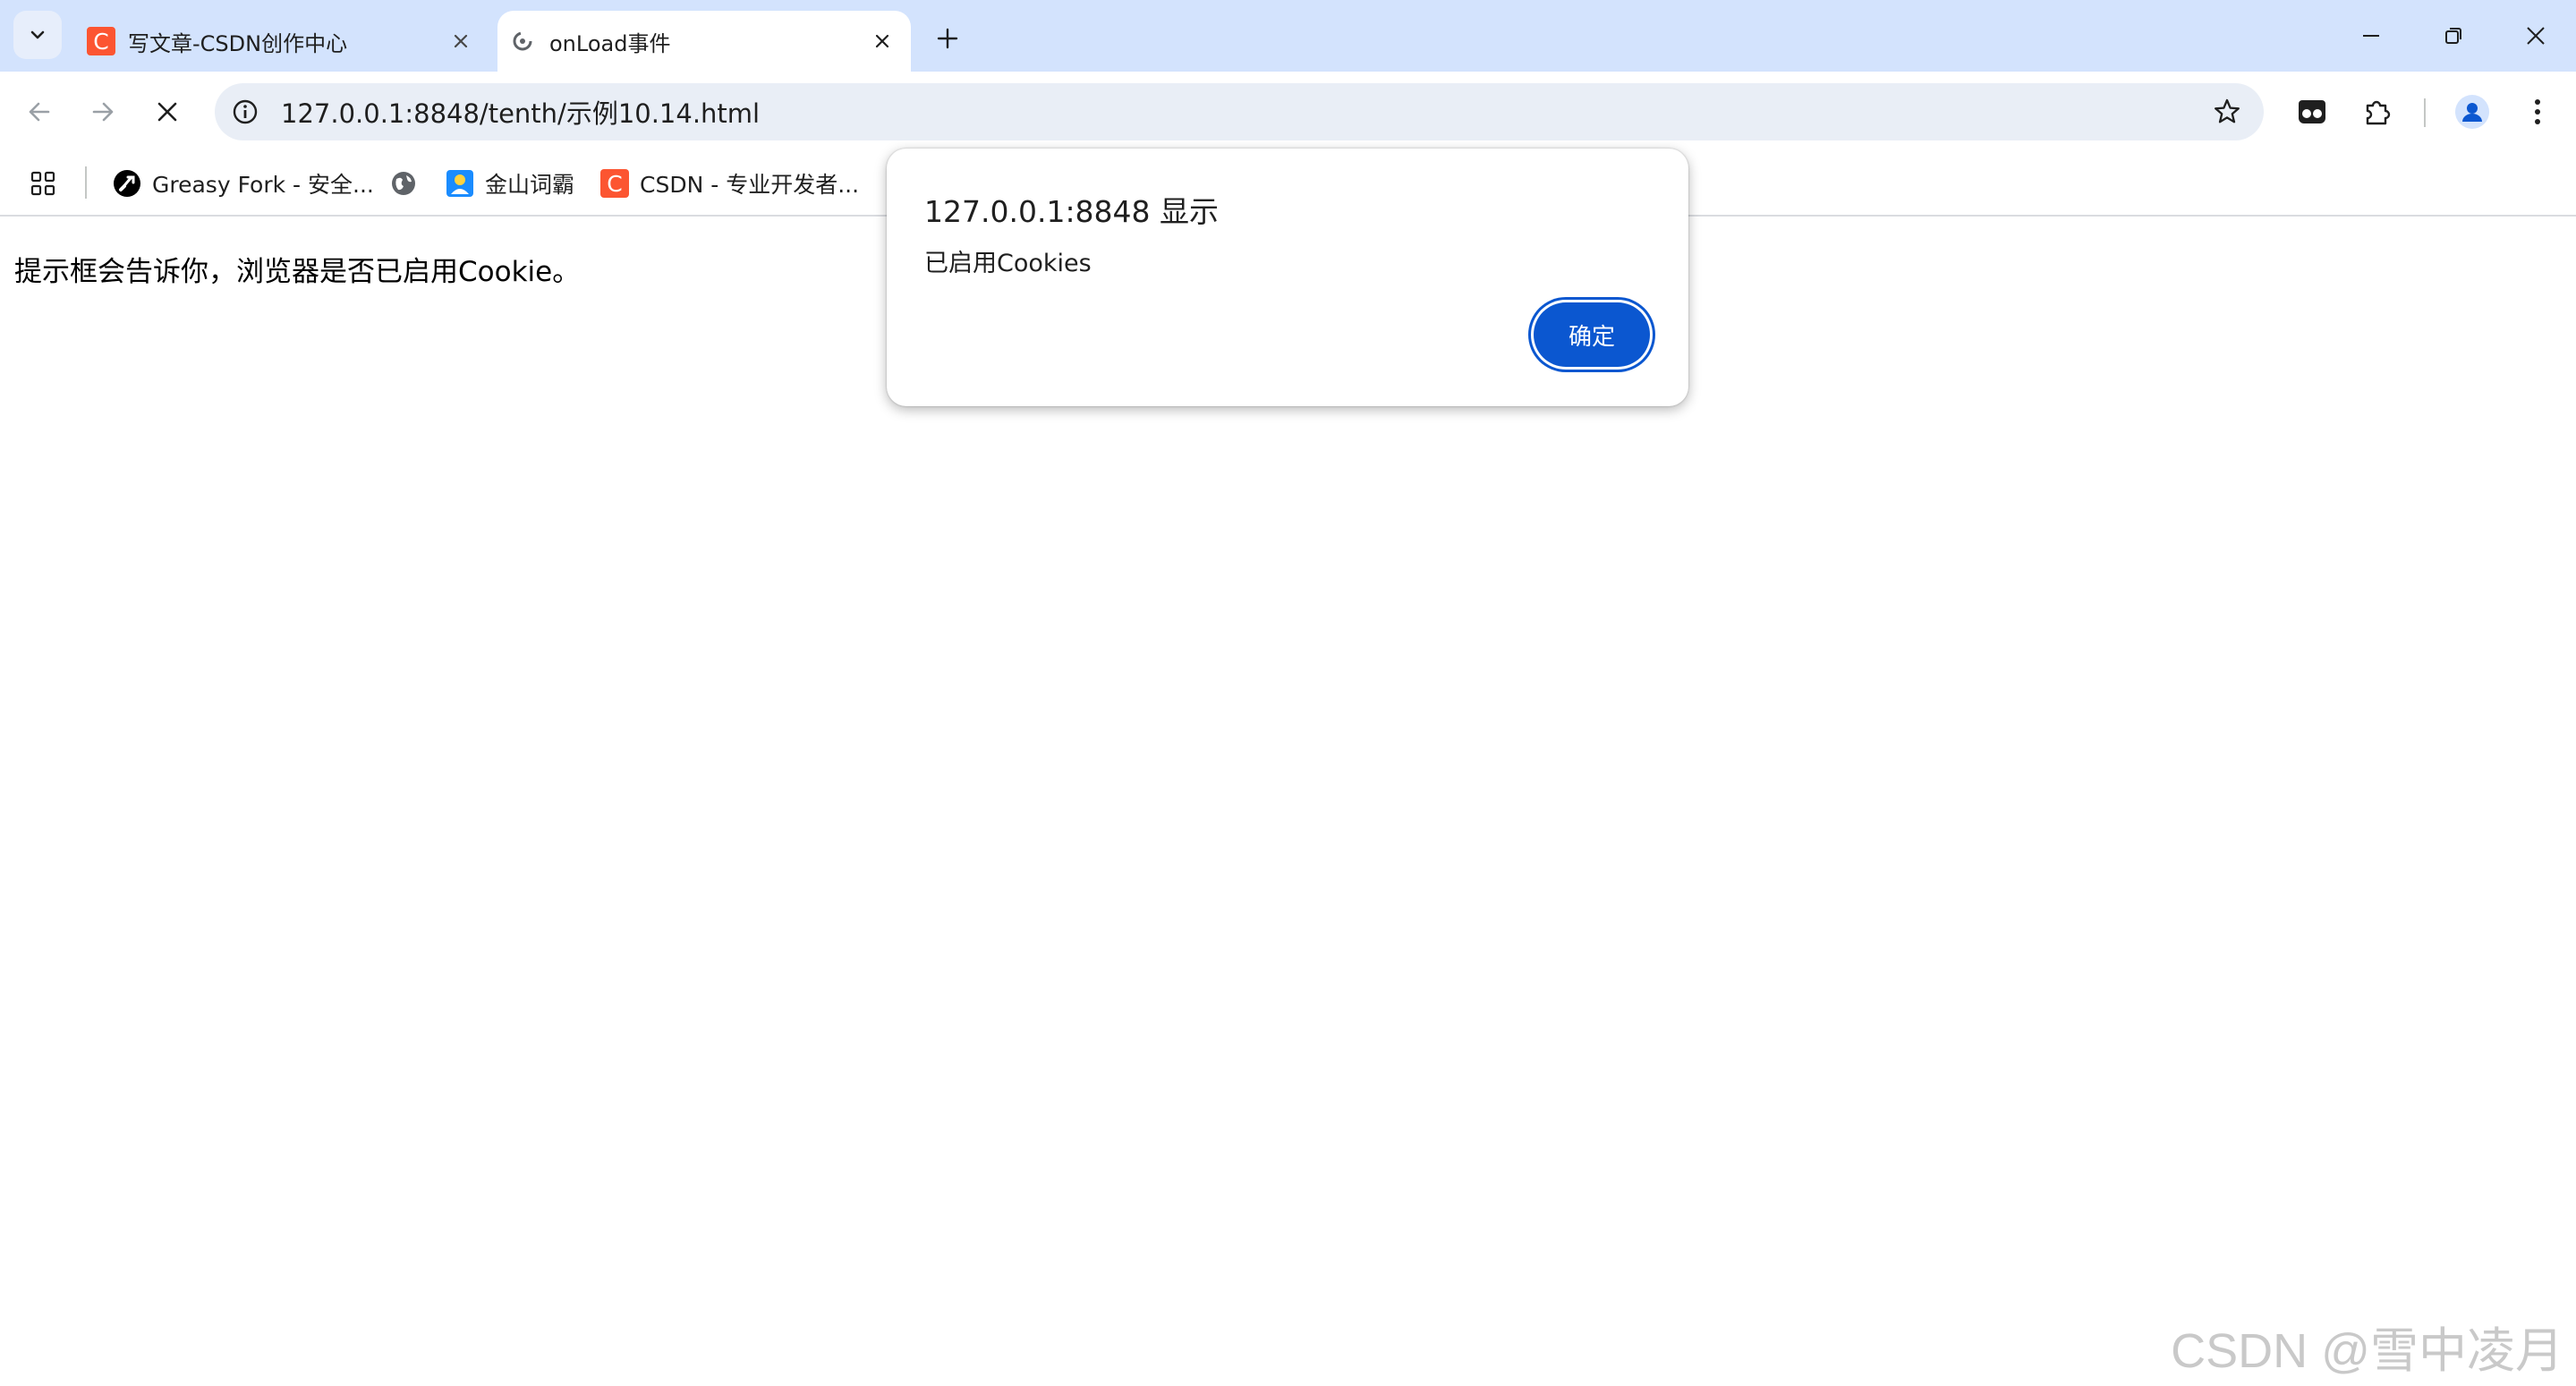  I want to click on minimize-icon, so click(2371, 36).